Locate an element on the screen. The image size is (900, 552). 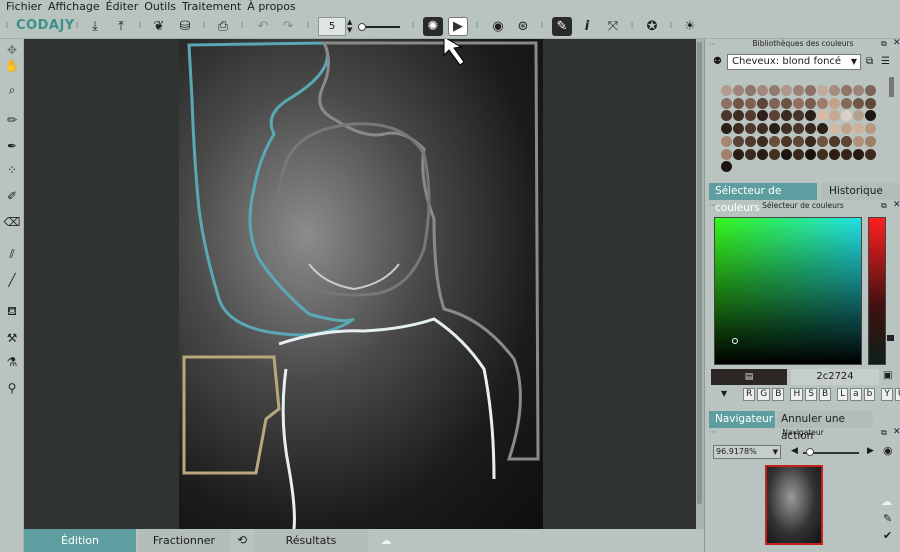
mode-b: B is located at coordinates (778, 394).